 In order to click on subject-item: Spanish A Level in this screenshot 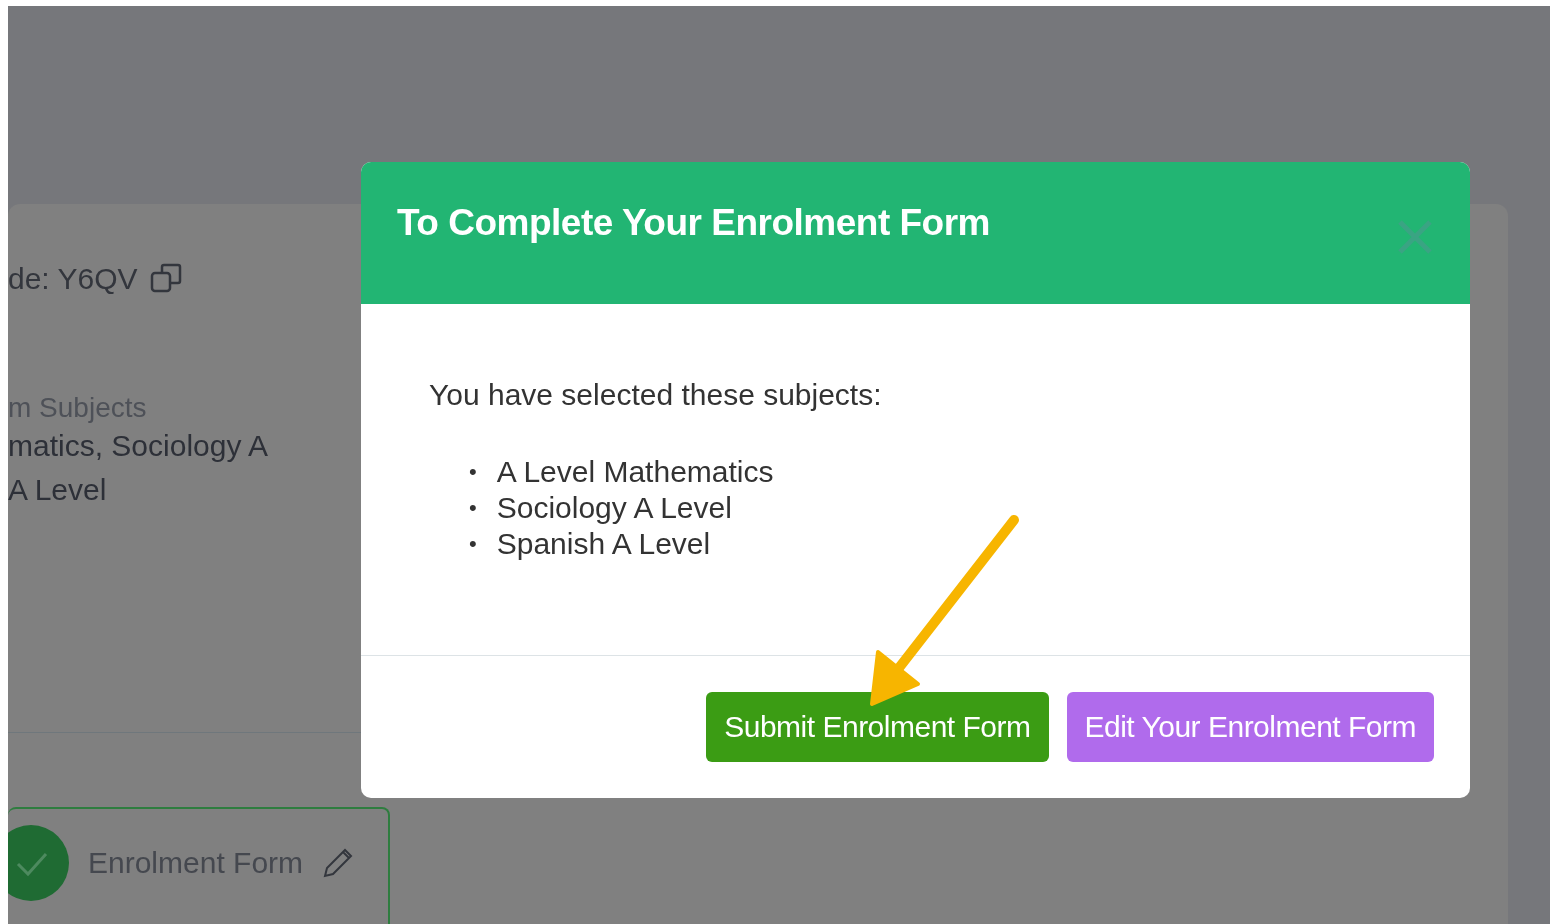, I will do `click(603, 544)`.